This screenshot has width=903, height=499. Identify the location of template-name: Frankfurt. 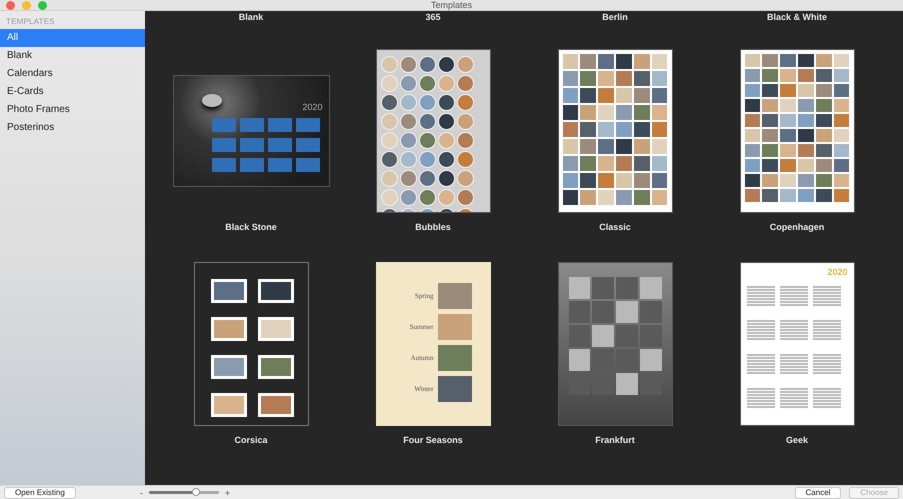
(615, 440).